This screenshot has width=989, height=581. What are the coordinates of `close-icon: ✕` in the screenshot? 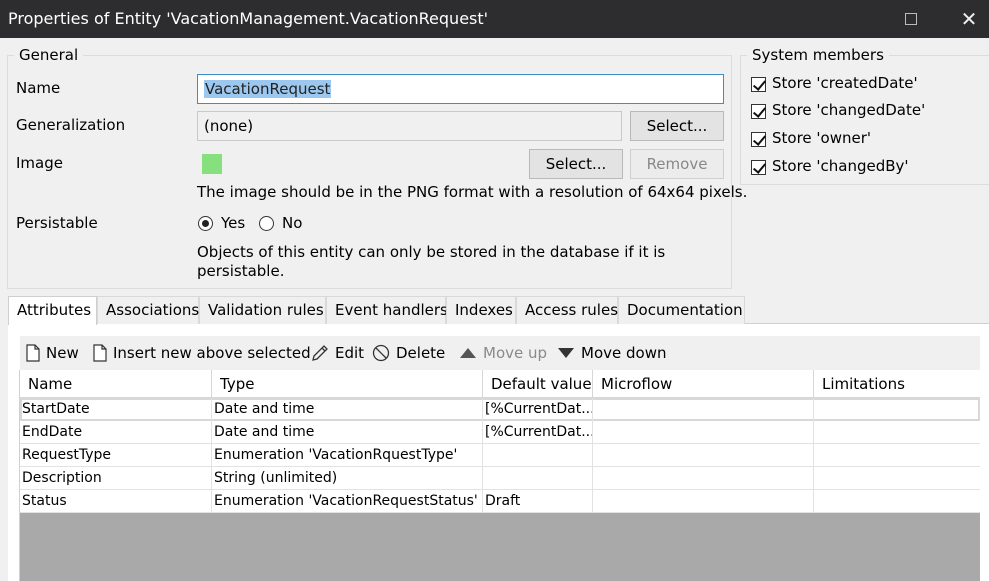 It's located at (969, 19).